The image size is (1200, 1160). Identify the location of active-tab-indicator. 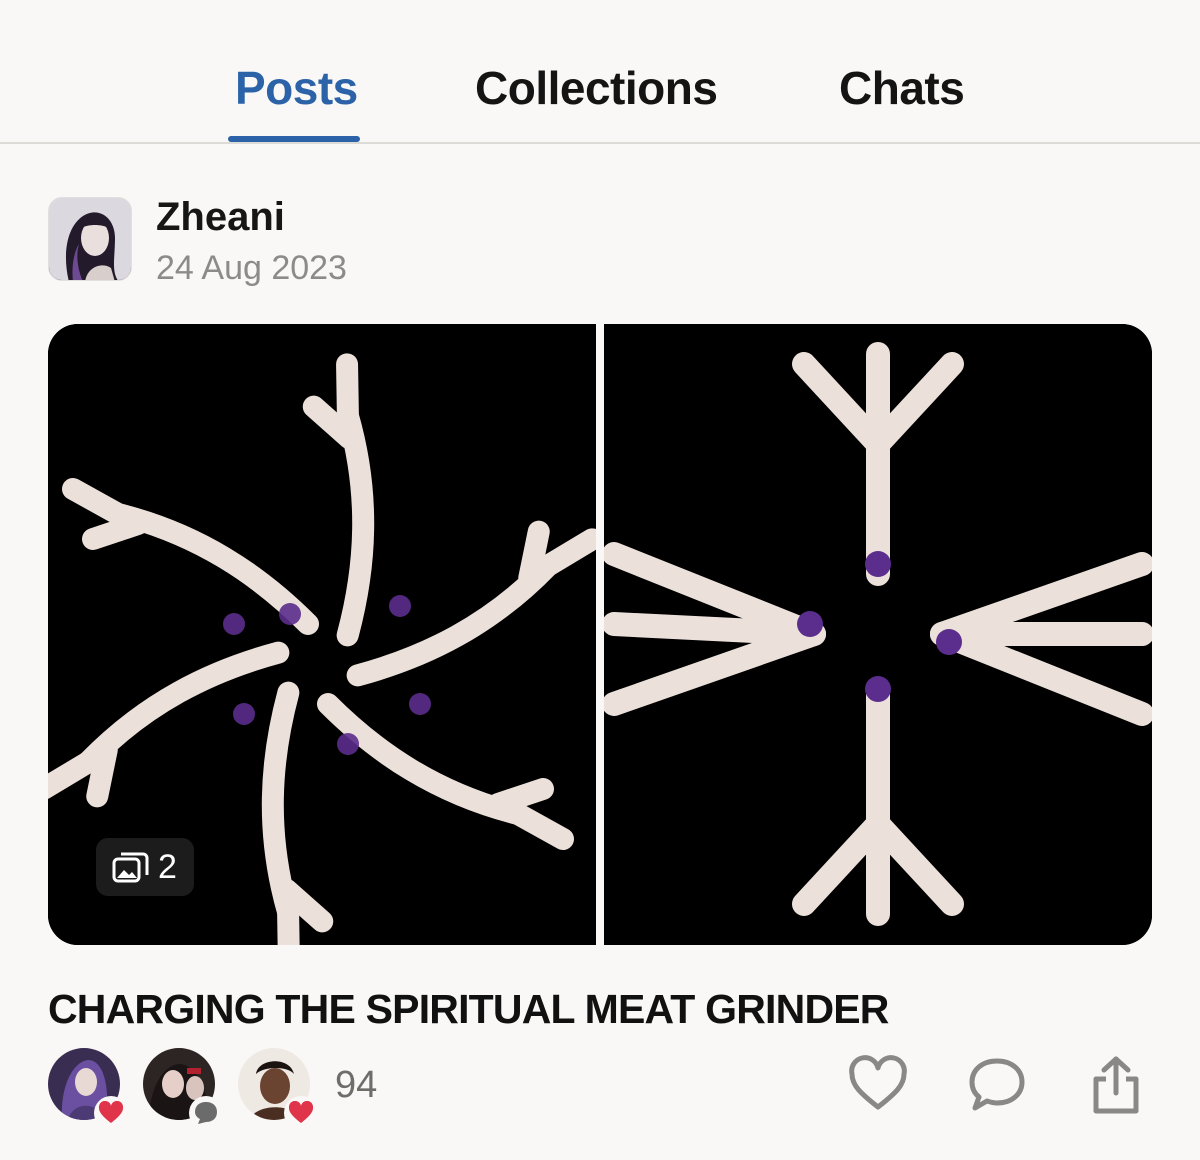
(294, 139).